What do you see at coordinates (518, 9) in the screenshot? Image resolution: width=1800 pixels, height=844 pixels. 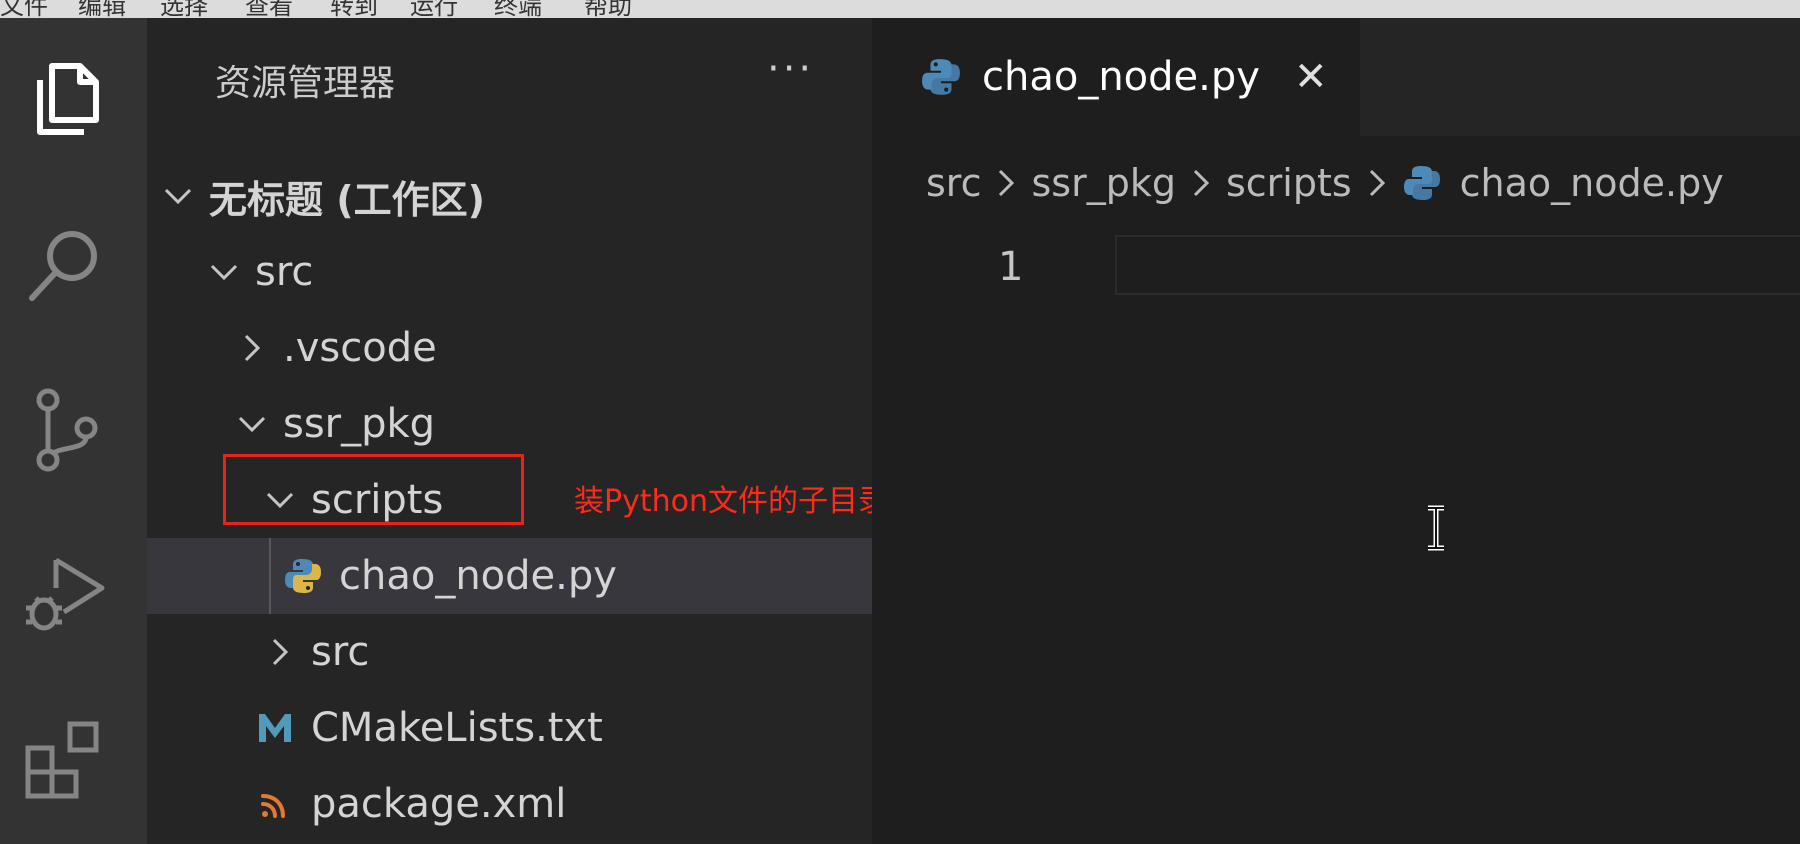 I see `menu-terminal: 终端` at bounding box center [518, 9].